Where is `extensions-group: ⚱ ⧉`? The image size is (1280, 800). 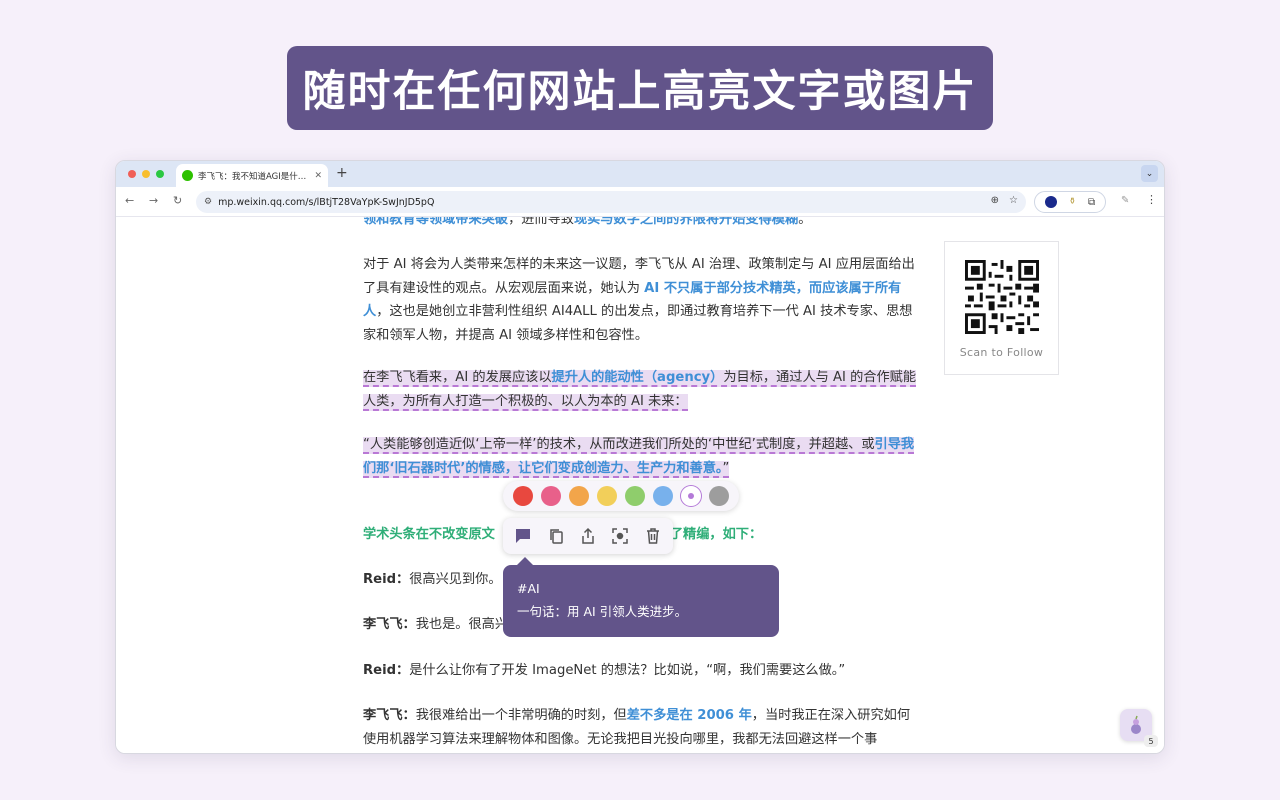
extensions-group: ⚱ ⧉ is located at coordinates (1070, 202).